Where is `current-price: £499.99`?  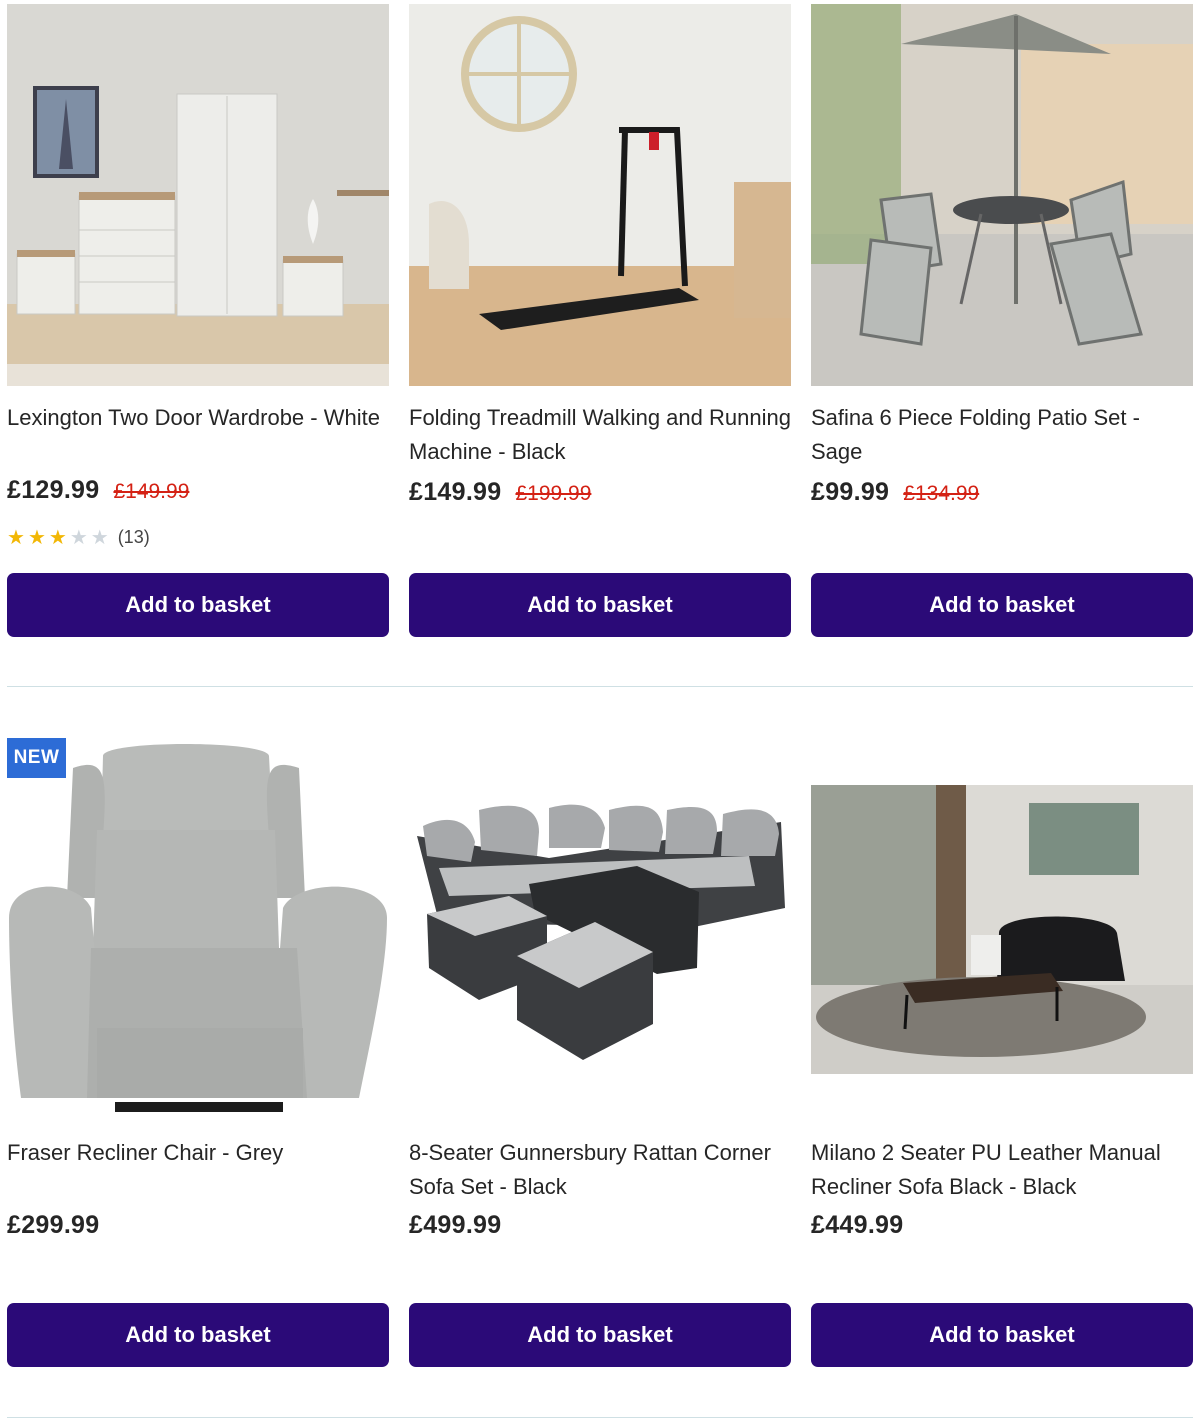
current-price: £499.99 is located at coordinates (455, 1225).